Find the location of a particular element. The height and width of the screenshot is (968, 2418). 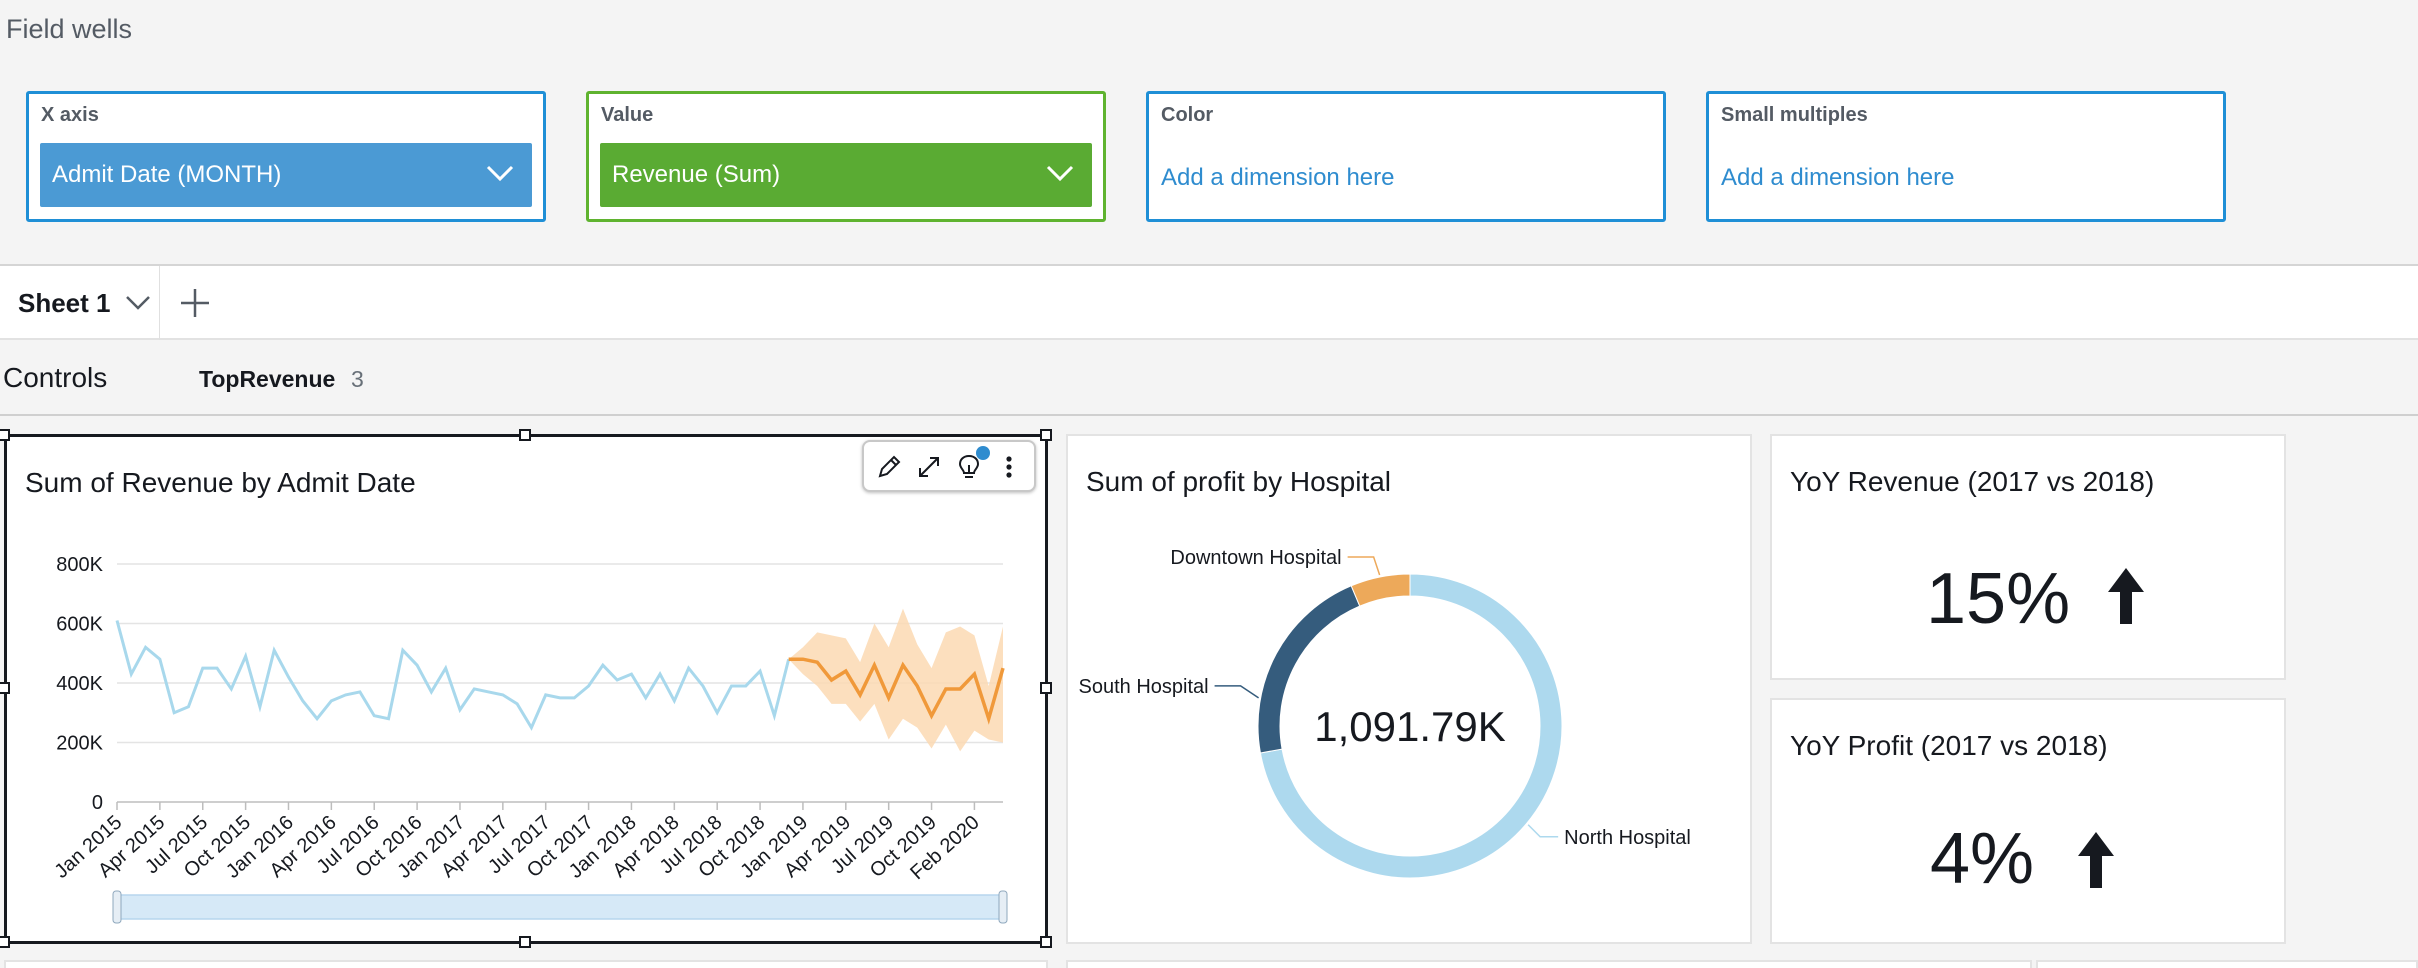

y-tick-label: 200K is located at coordinates (79, 744).